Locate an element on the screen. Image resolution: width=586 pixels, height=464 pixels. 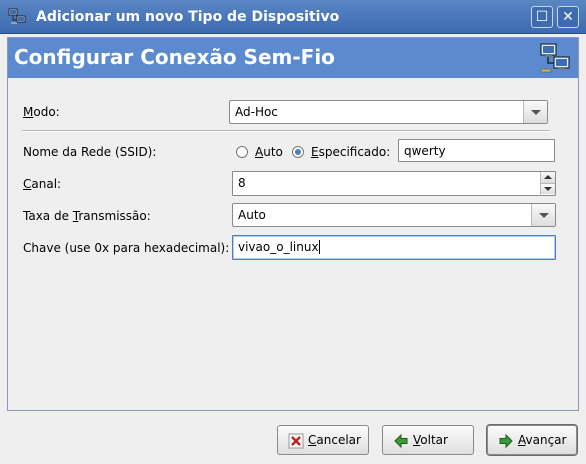
ssid-auto-label: Auto is located at coordinates (269, 152).